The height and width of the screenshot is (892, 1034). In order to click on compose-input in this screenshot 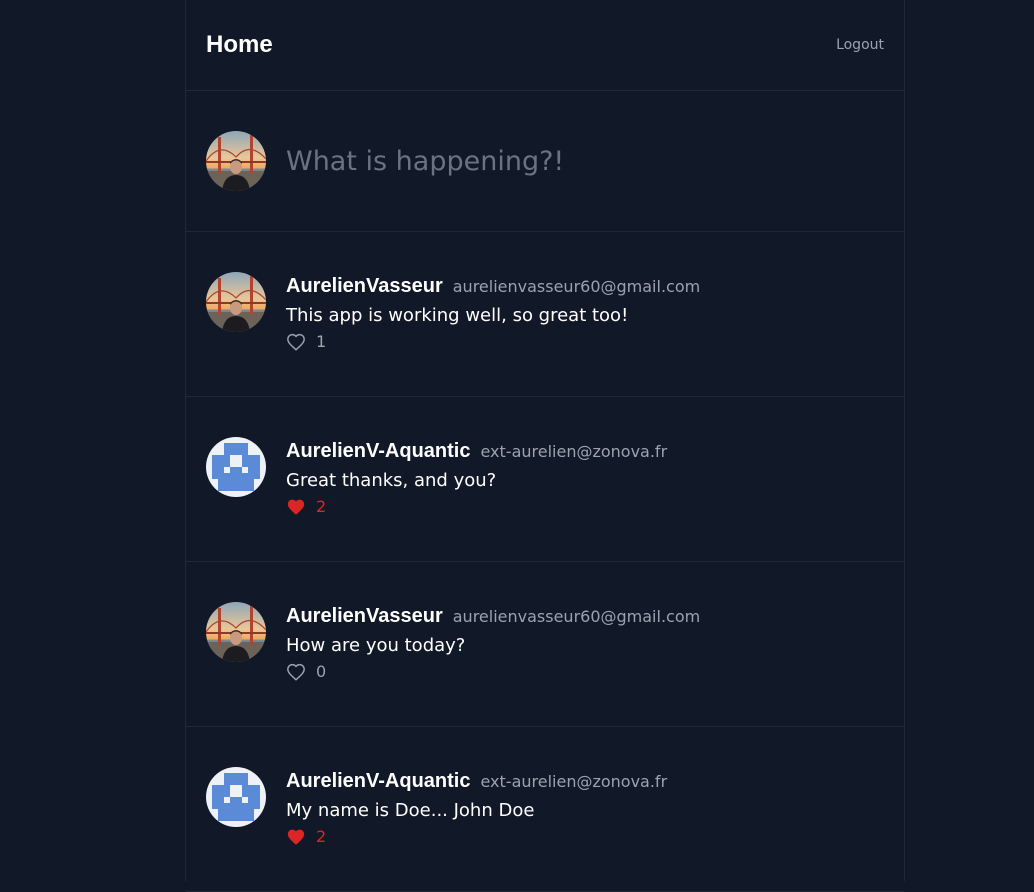, I will do `click(585, 161)`.